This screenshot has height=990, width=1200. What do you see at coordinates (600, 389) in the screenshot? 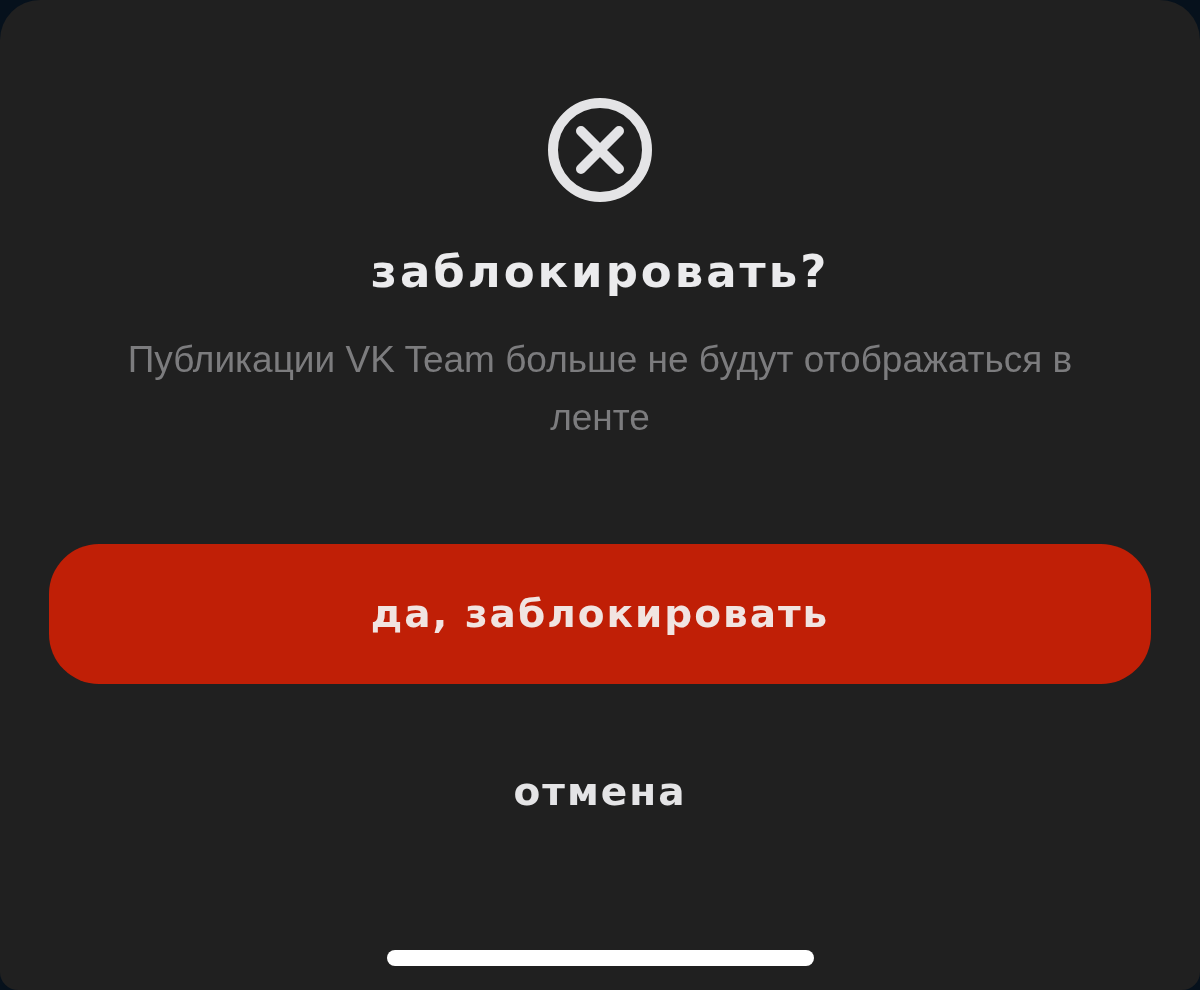
I see `dialog-message: Публикации VK Team больше не будут отображаться в ленте` at bounding box center [600, 389].